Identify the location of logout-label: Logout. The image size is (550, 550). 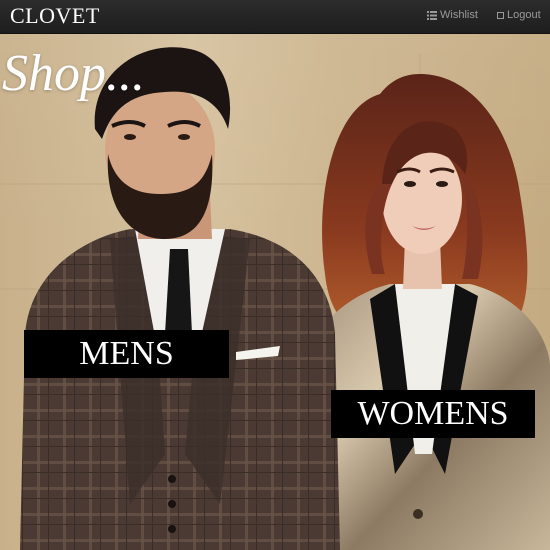
(524, 15).